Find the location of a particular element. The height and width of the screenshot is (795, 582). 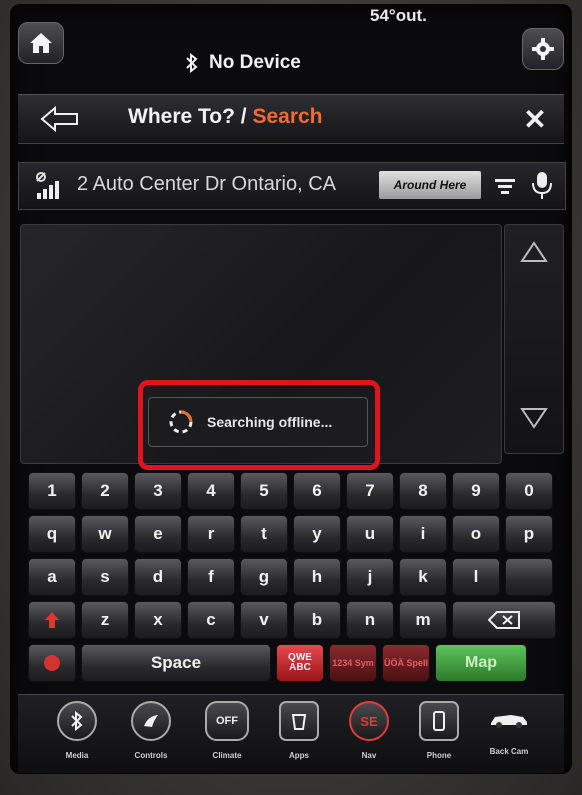

nav-icon: SE is located at coordinates (369, 721).